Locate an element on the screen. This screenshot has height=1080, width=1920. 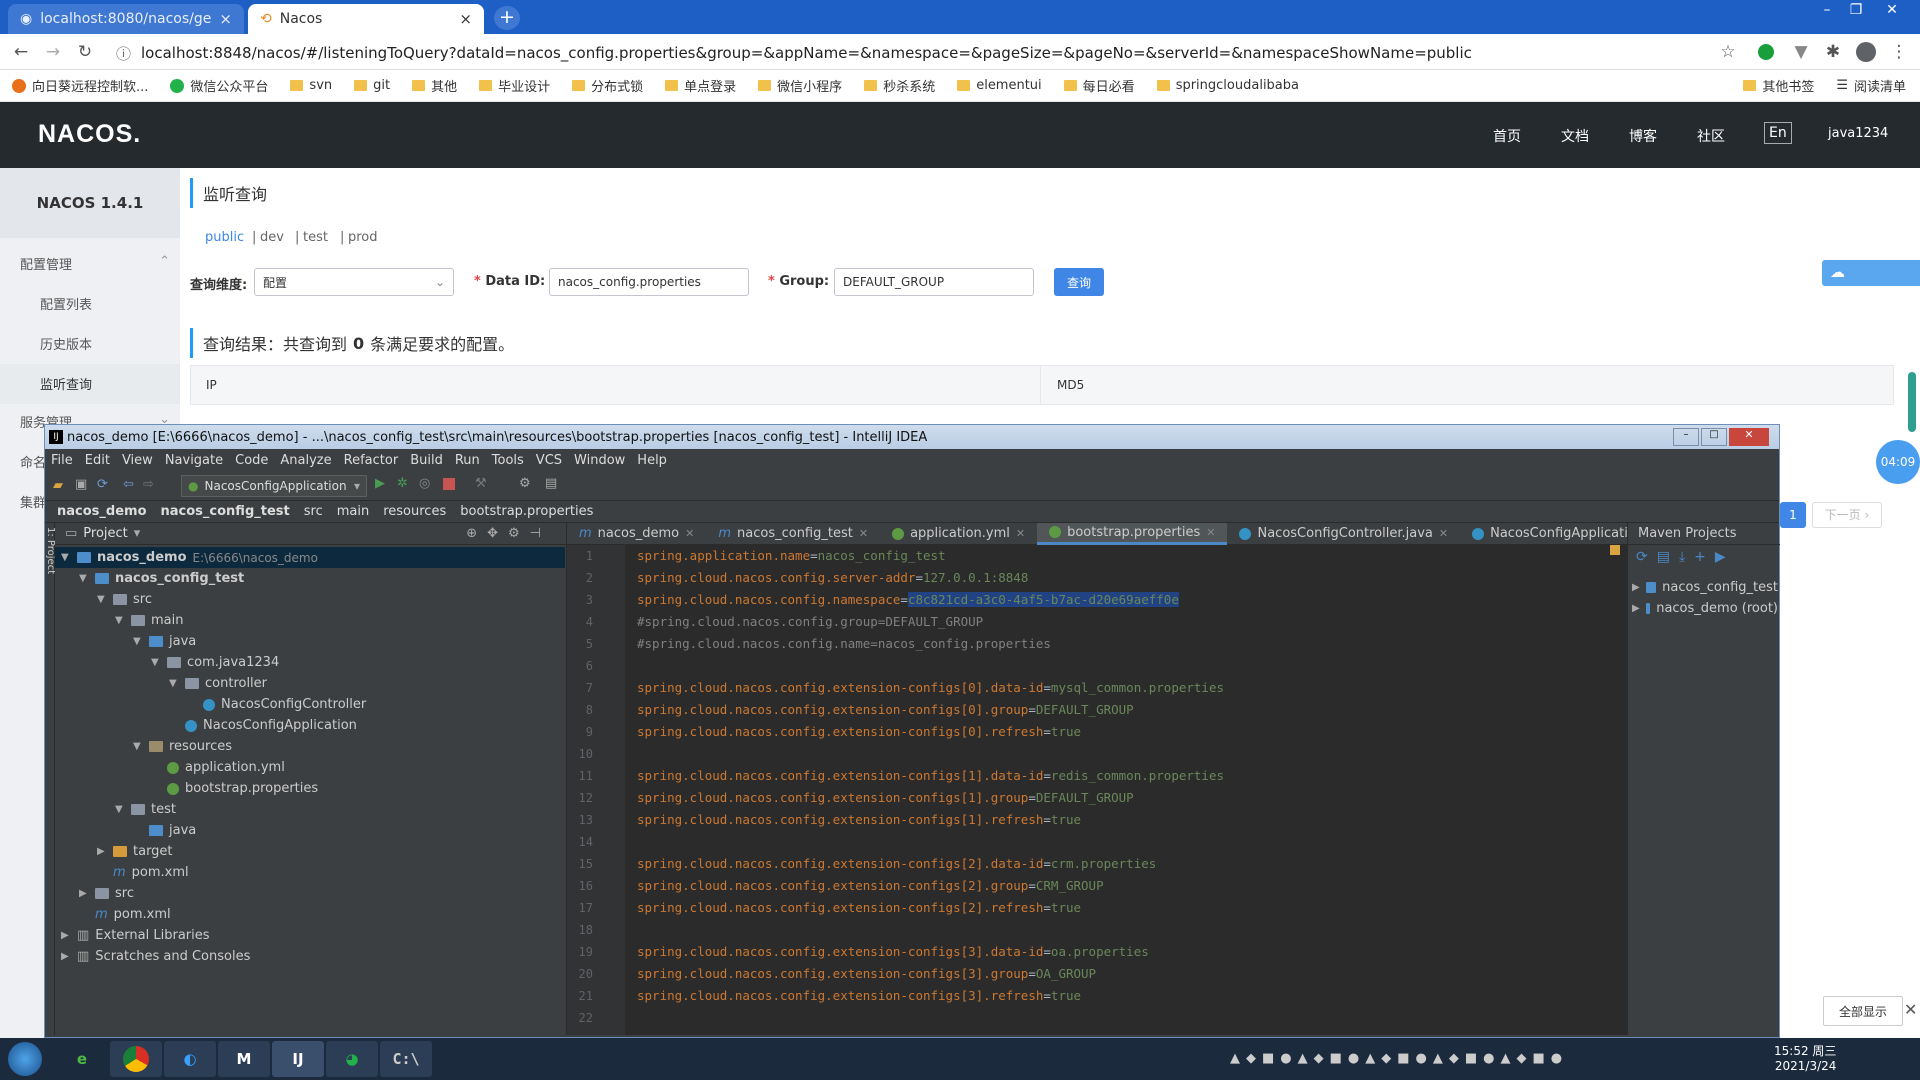
menu-window: Window is located at coordinates (599, 460).